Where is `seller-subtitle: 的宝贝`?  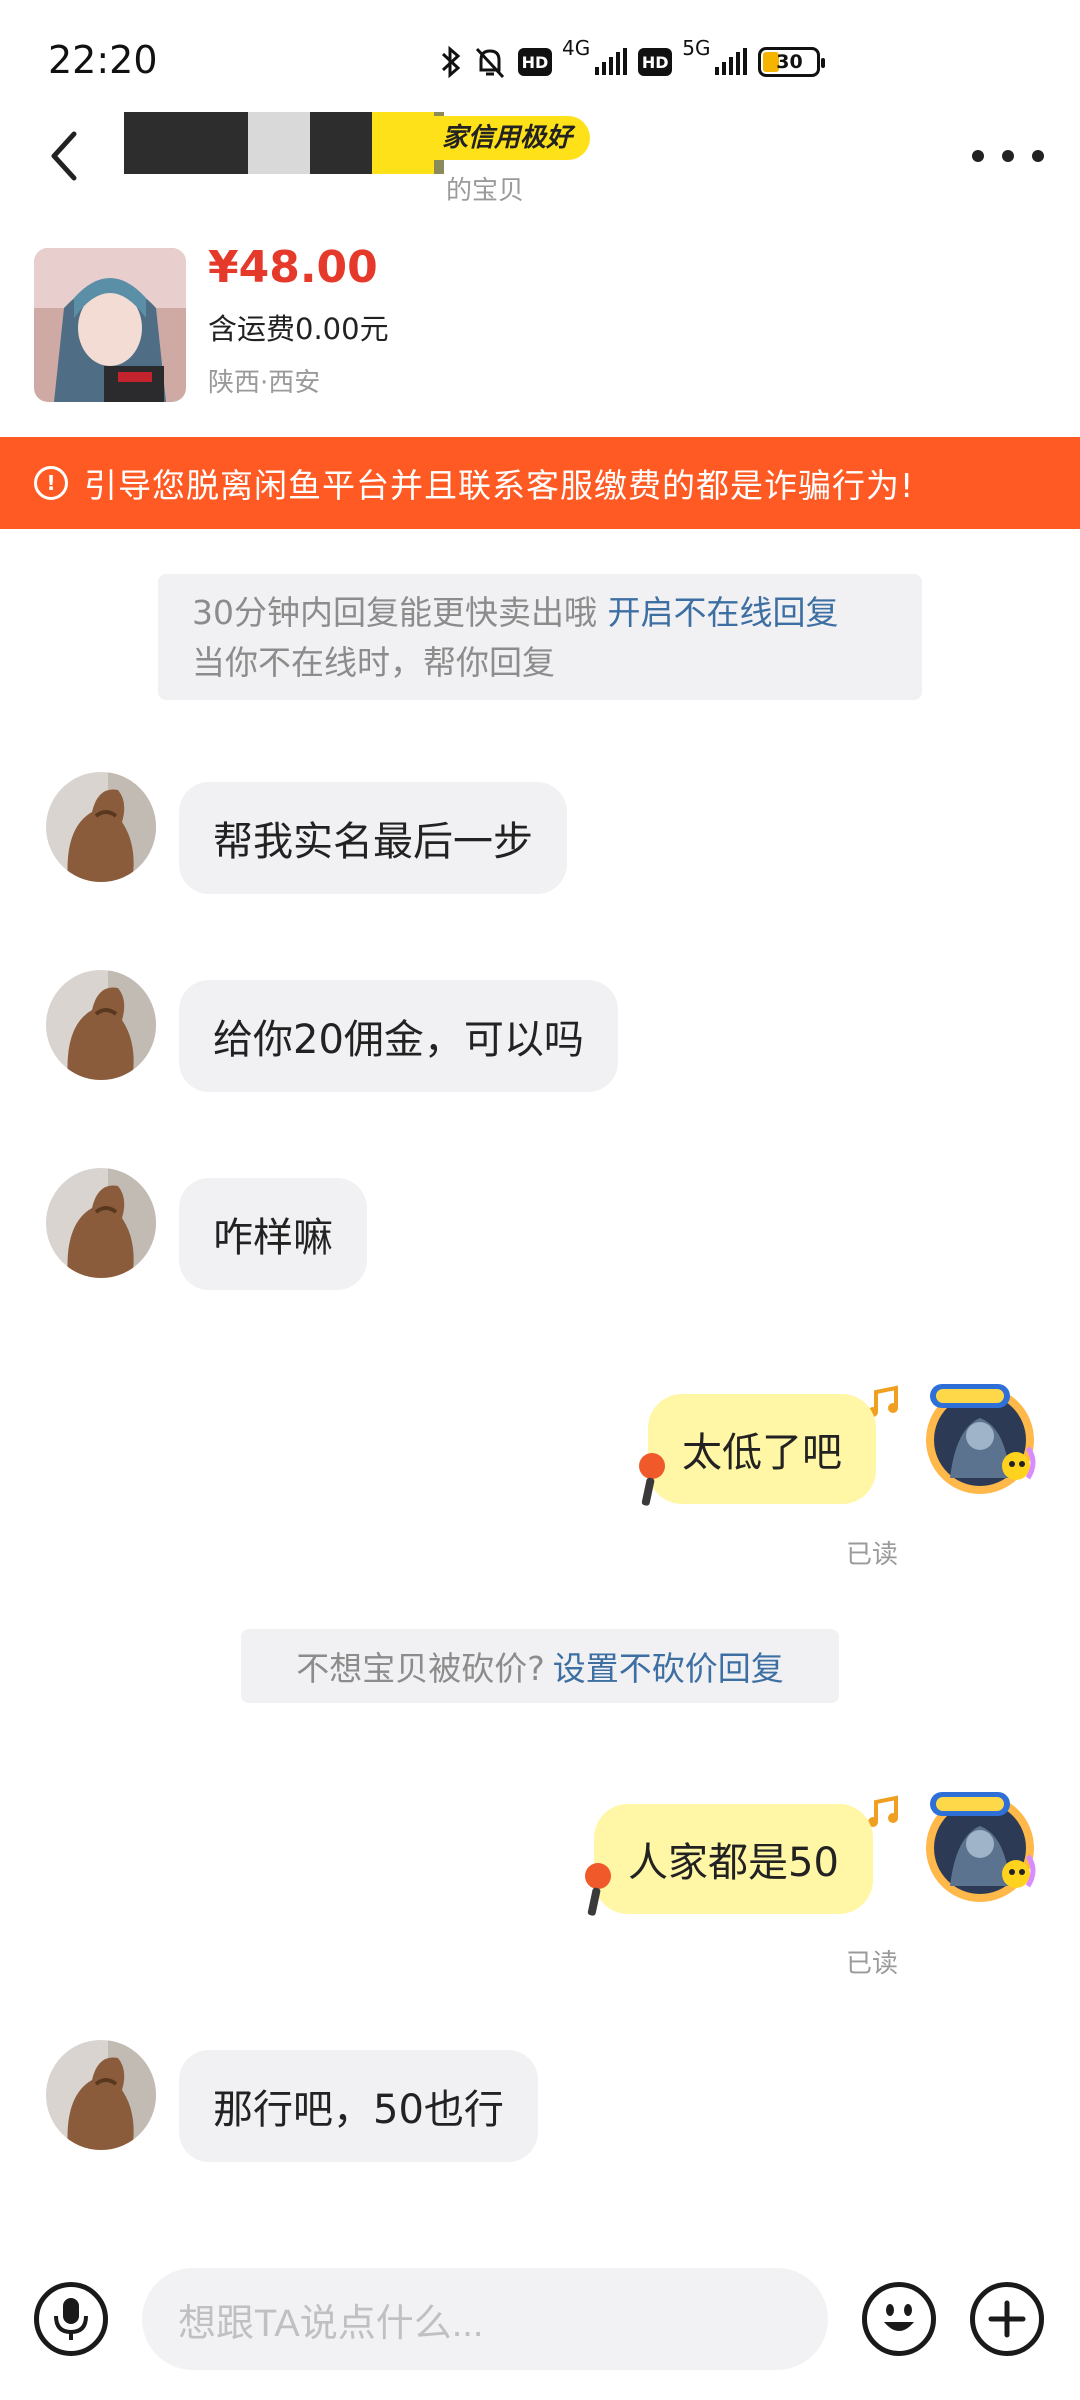 seller-subtitle: 的宝贝 is located at coordinates (485, 191).